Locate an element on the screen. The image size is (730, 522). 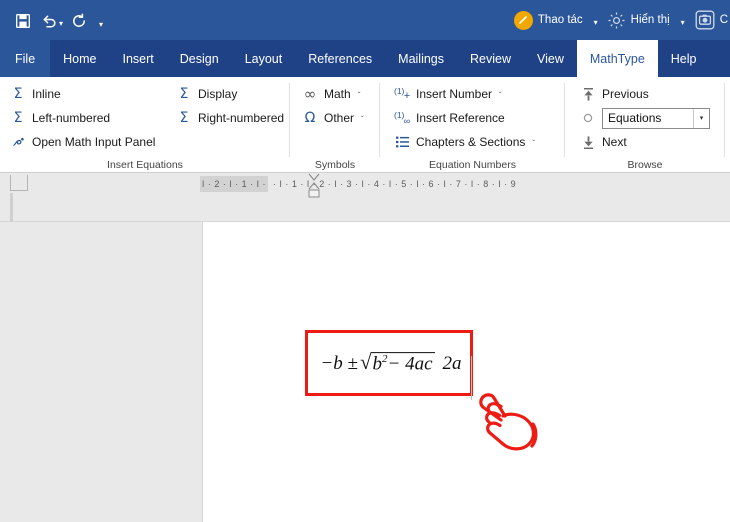
math-input-panel-icon is located at coordinates (18, 142).